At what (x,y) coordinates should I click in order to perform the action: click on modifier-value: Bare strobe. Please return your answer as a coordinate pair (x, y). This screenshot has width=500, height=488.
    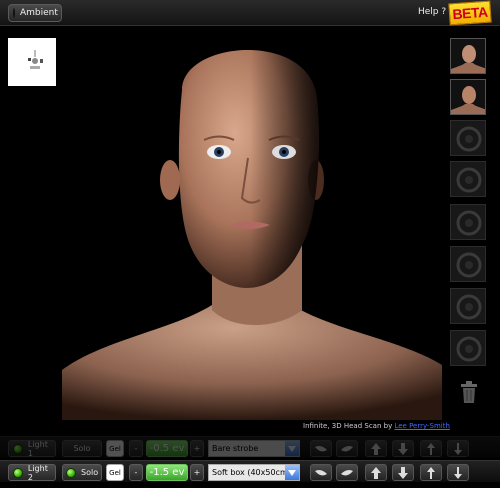
    Looking at the image, I should click on (235, 448).